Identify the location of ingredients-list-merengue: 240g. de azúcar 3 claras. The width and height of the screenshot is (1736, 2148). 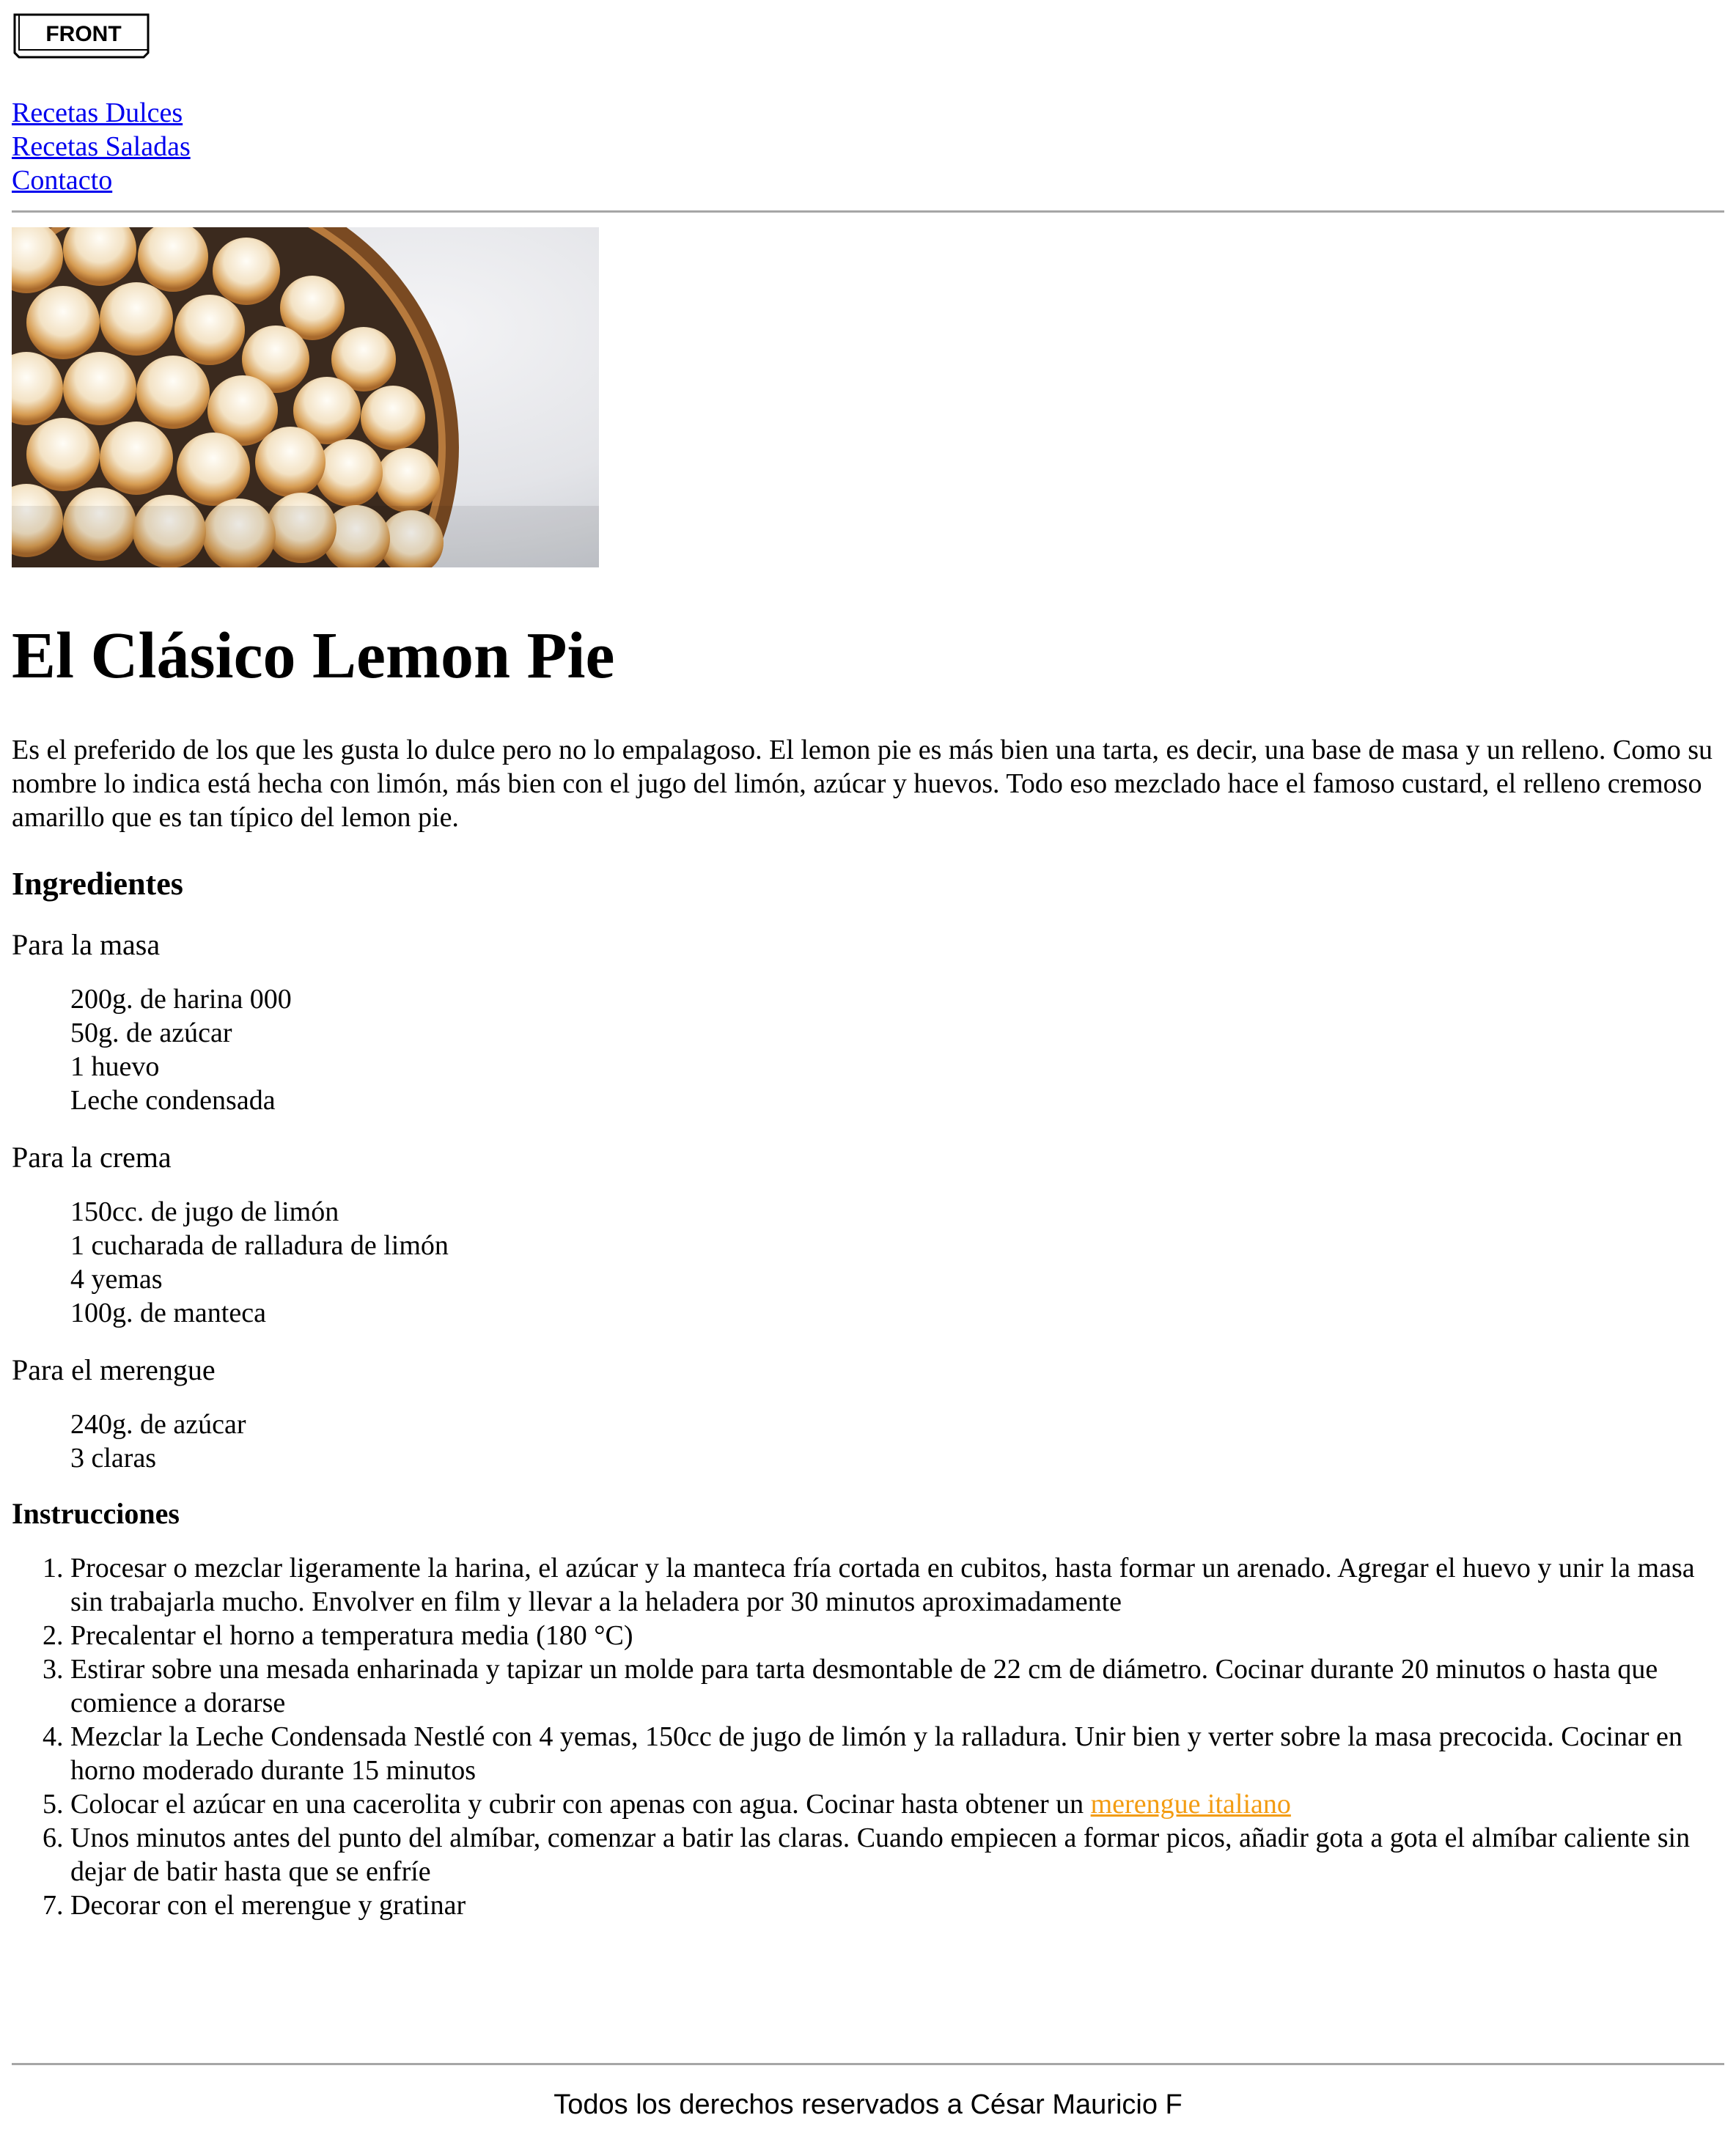
(868, 1441).